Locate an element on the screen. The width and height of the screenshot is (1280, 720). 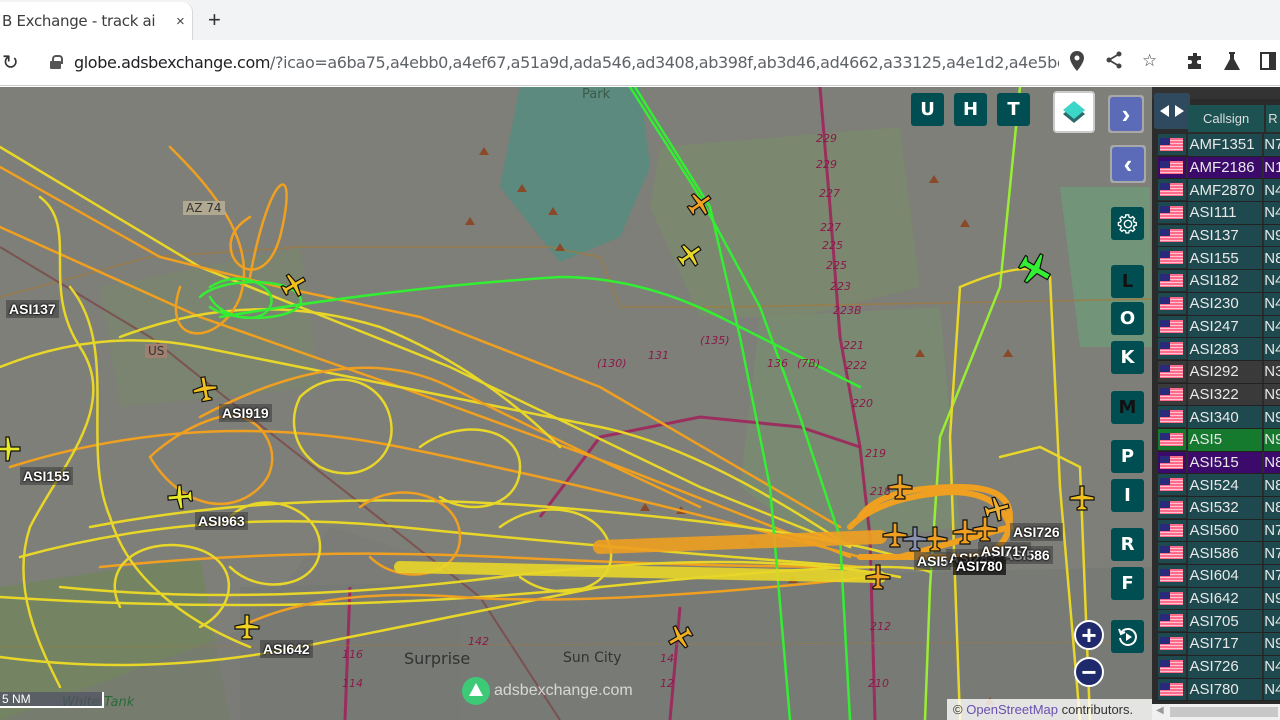
next-panel-button: › is located at coordinates (1126, 114).